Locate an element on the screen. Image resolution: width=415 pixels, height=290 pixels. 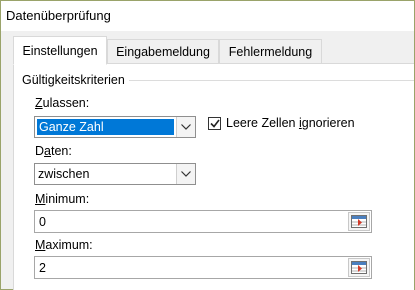
tab-label: Eingabemeldung is located at coordinates (163, 51).